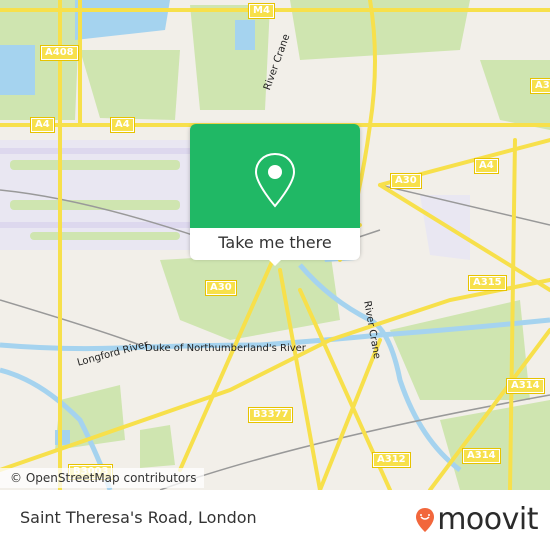 Image resolution: width=550 pixels, height=550 pixels. What do you see at coordinates (225, 348) in the screenshot?
I see `water-label: Duke of Northumberland's River` at bounding box center [225, 348].